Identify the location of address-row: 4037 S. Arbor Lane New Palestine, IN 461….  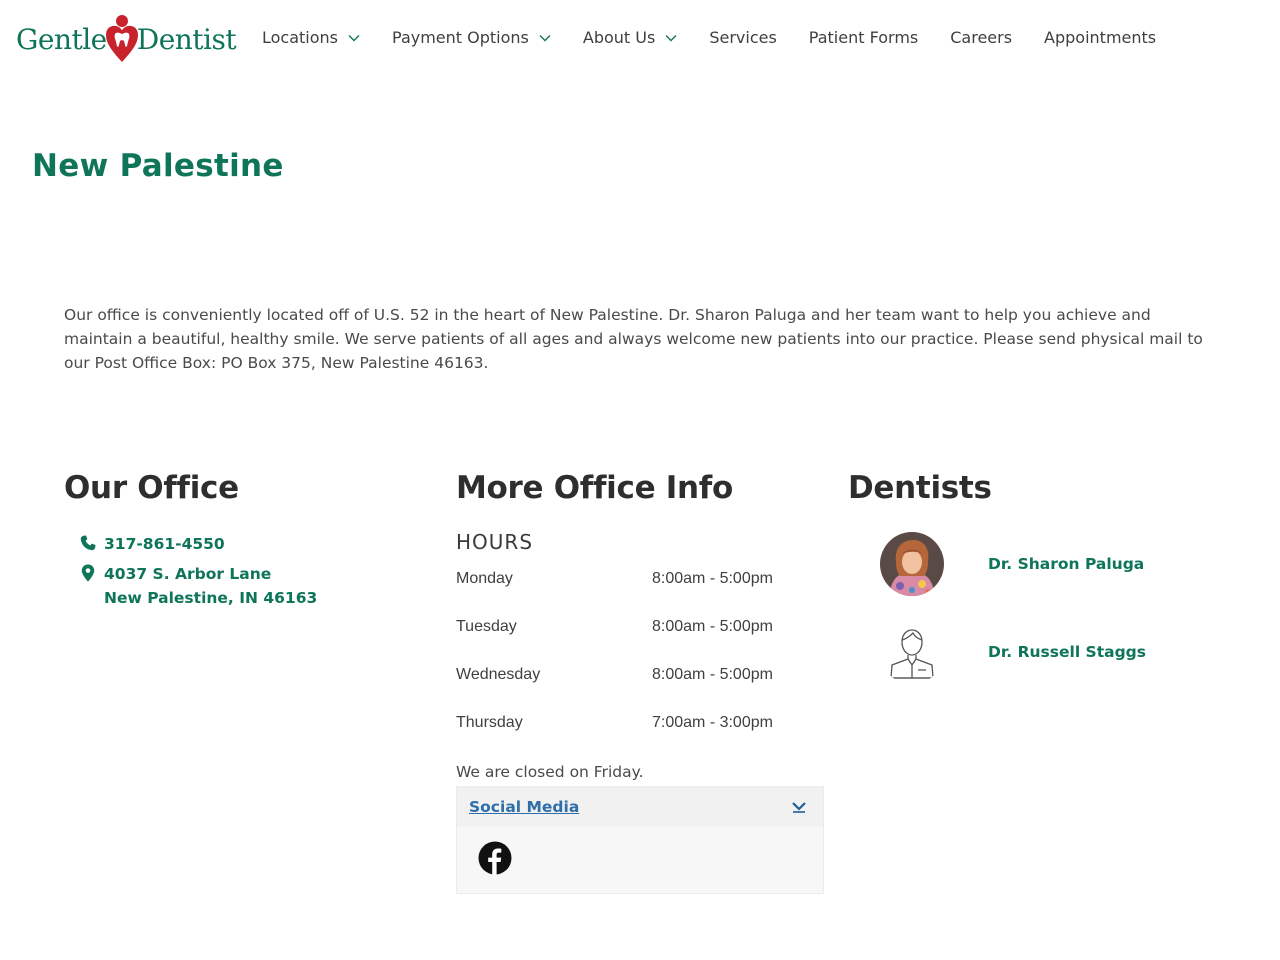
(198, 586).